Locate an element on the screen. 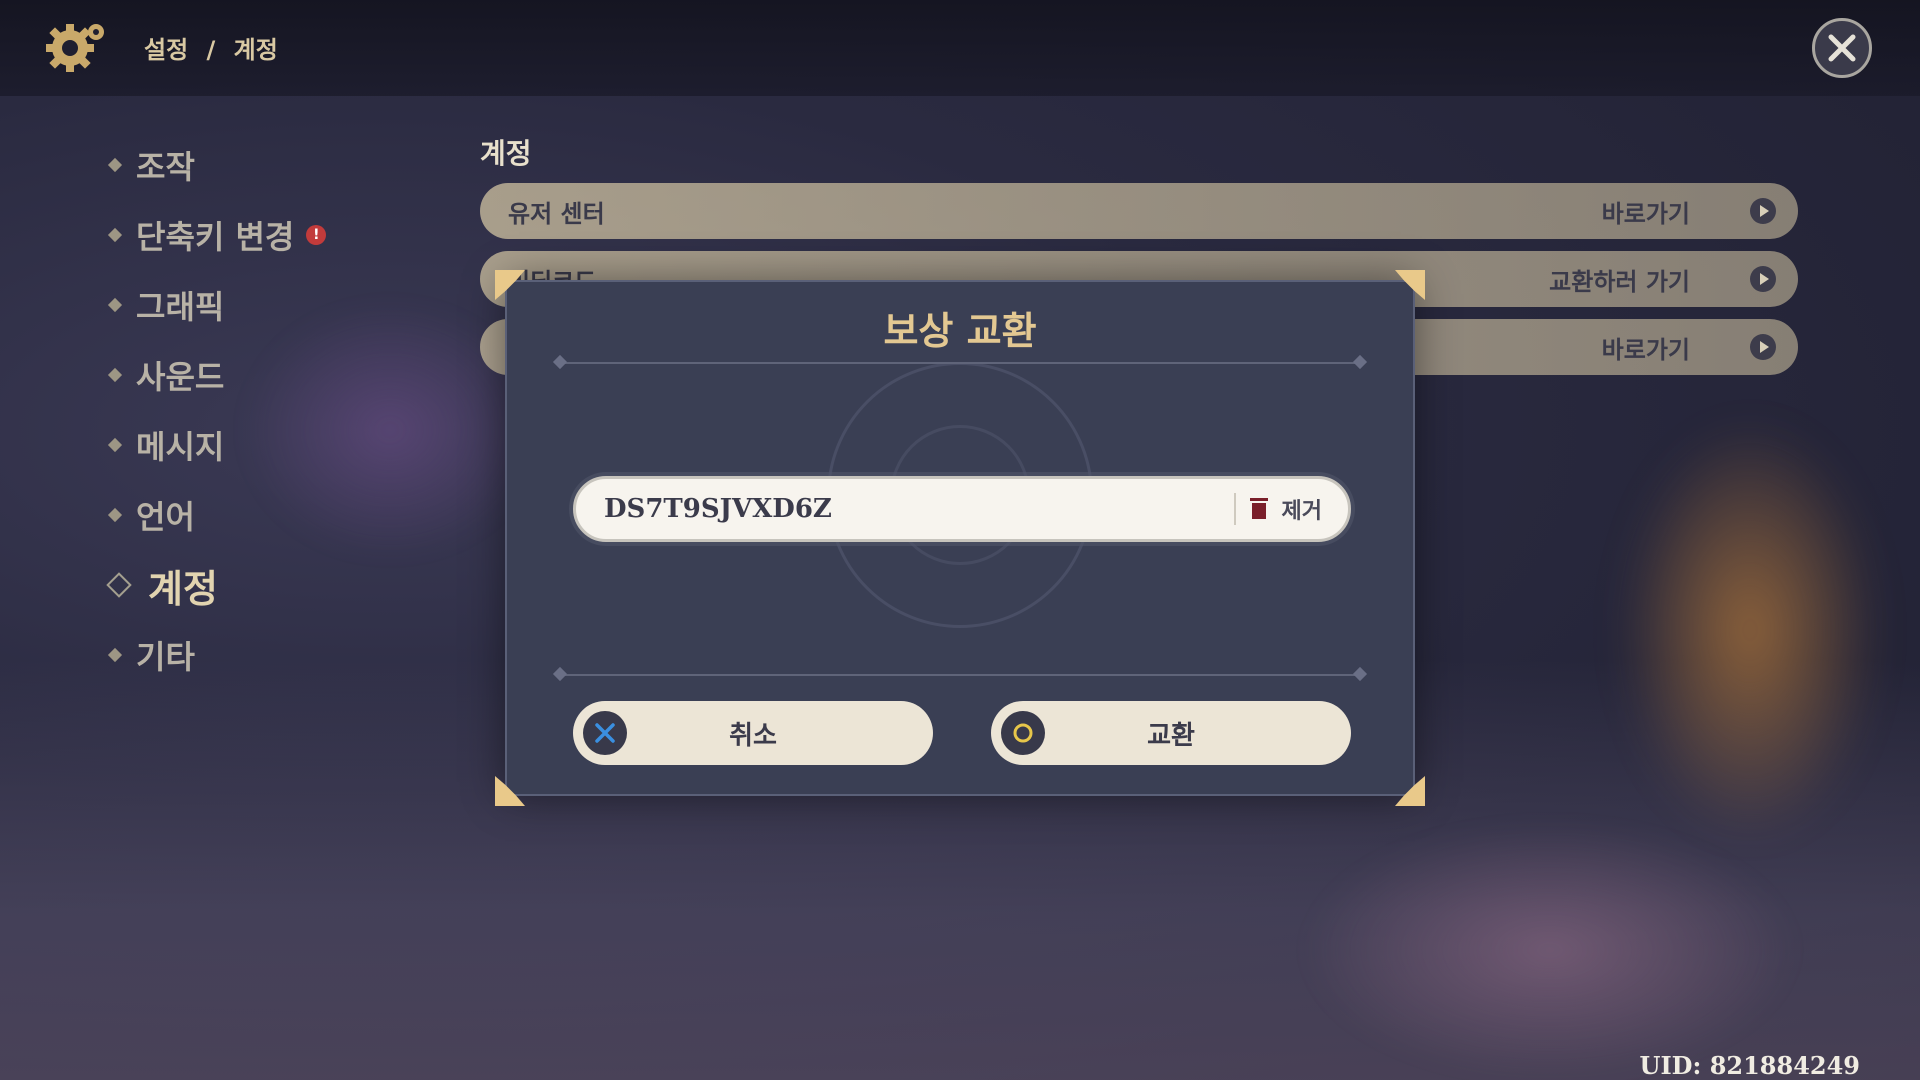 This screenshot has width=1920, height=1080. redeem-code-field: 제거 is located at coordinates (962, 509).